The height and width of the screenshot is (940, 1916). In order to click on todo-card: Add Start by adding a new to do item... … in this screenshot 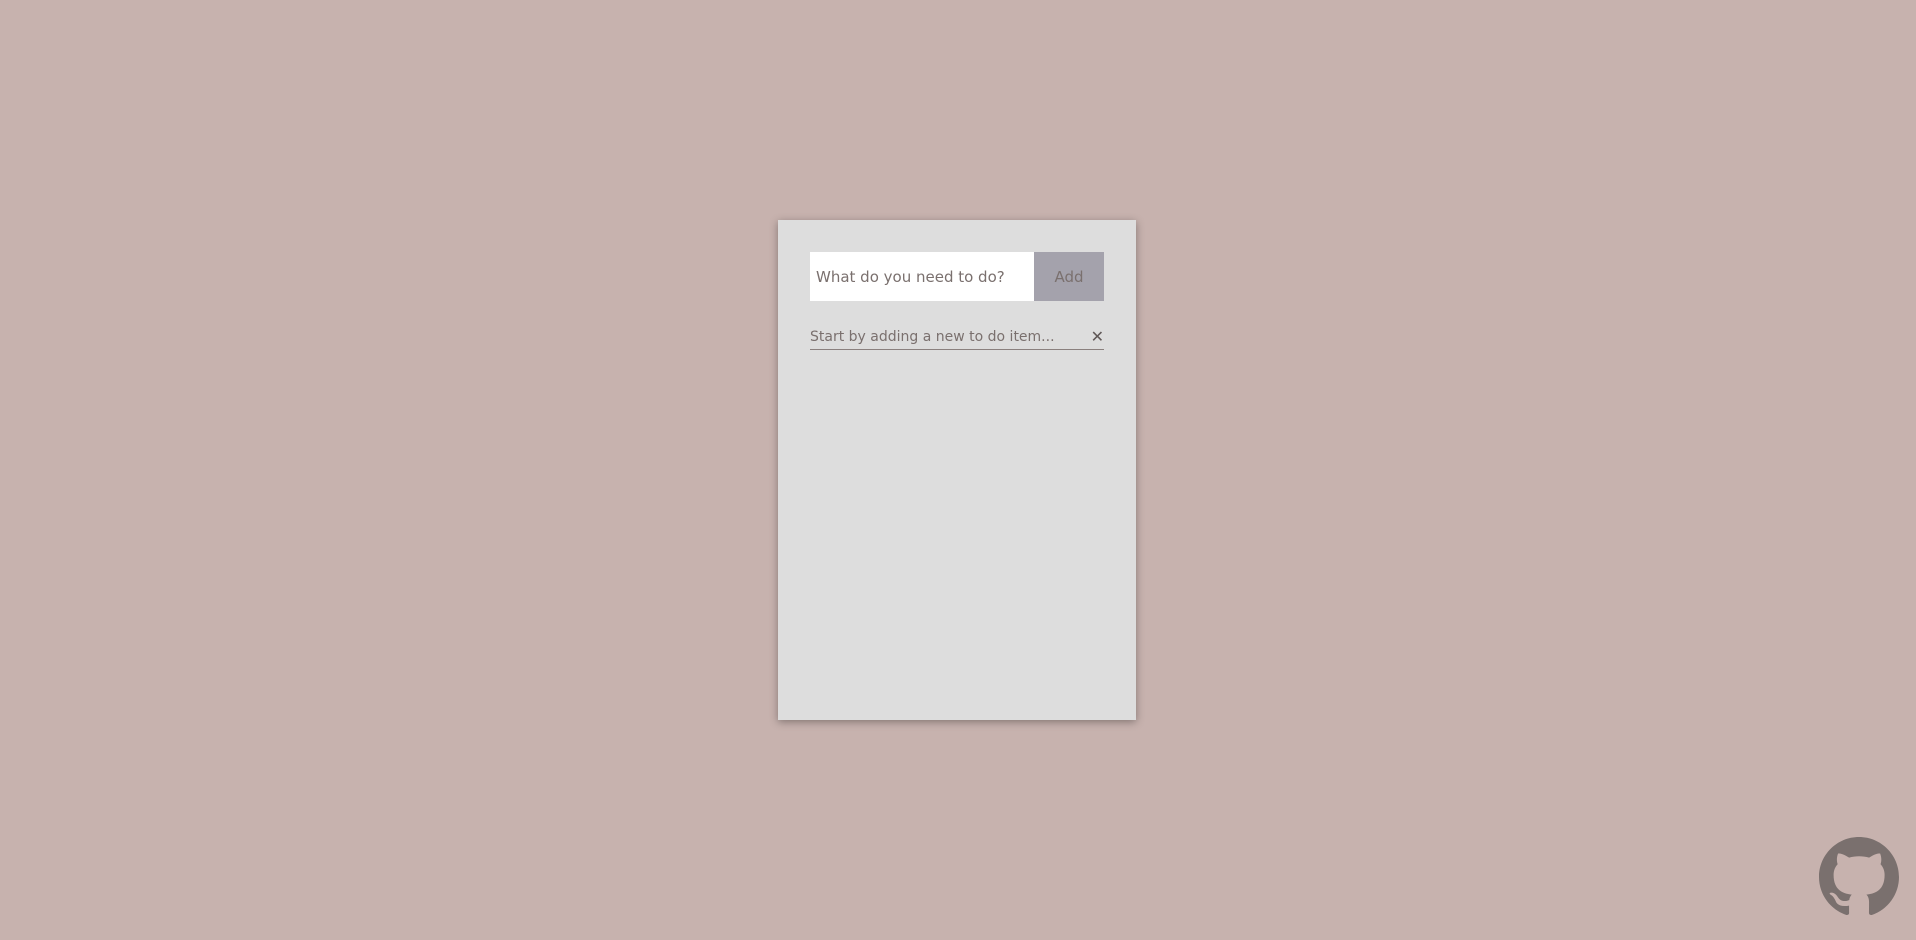, I will do `click(957, 470)`.